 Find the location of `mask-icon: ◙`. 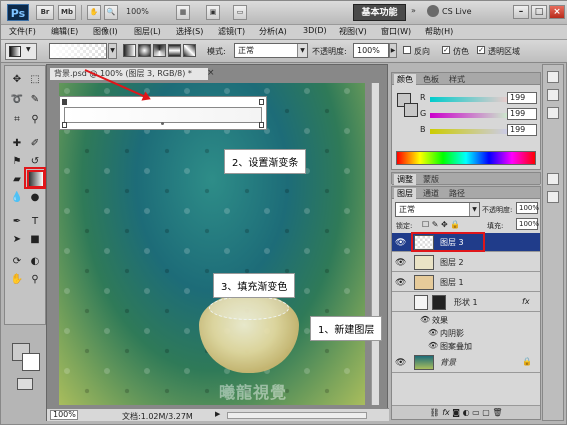

mask-icon: ◙ is located at coordinates (456, 412).